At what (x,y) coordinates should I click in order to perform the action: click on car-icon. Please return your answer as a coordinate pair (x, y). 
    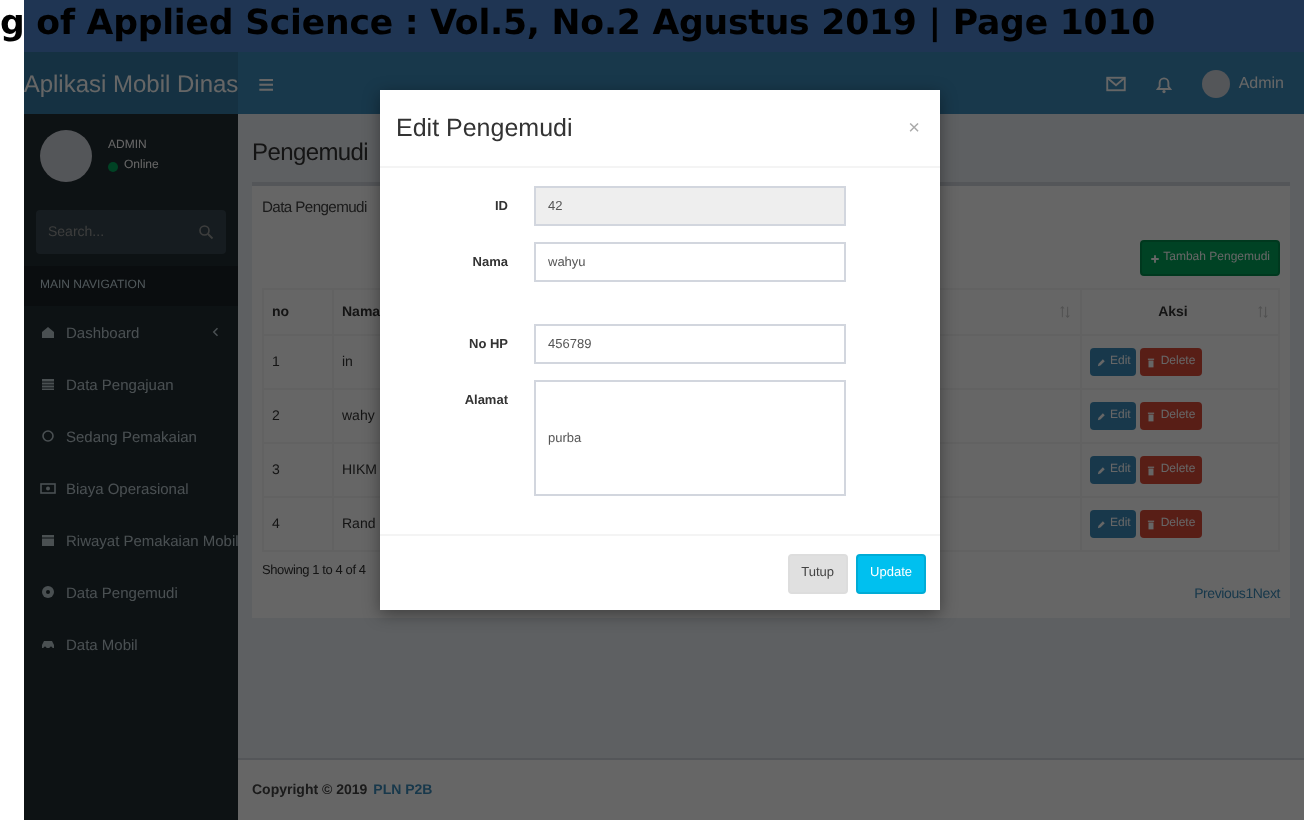
    Looking at the image, I should click on (48, 644).